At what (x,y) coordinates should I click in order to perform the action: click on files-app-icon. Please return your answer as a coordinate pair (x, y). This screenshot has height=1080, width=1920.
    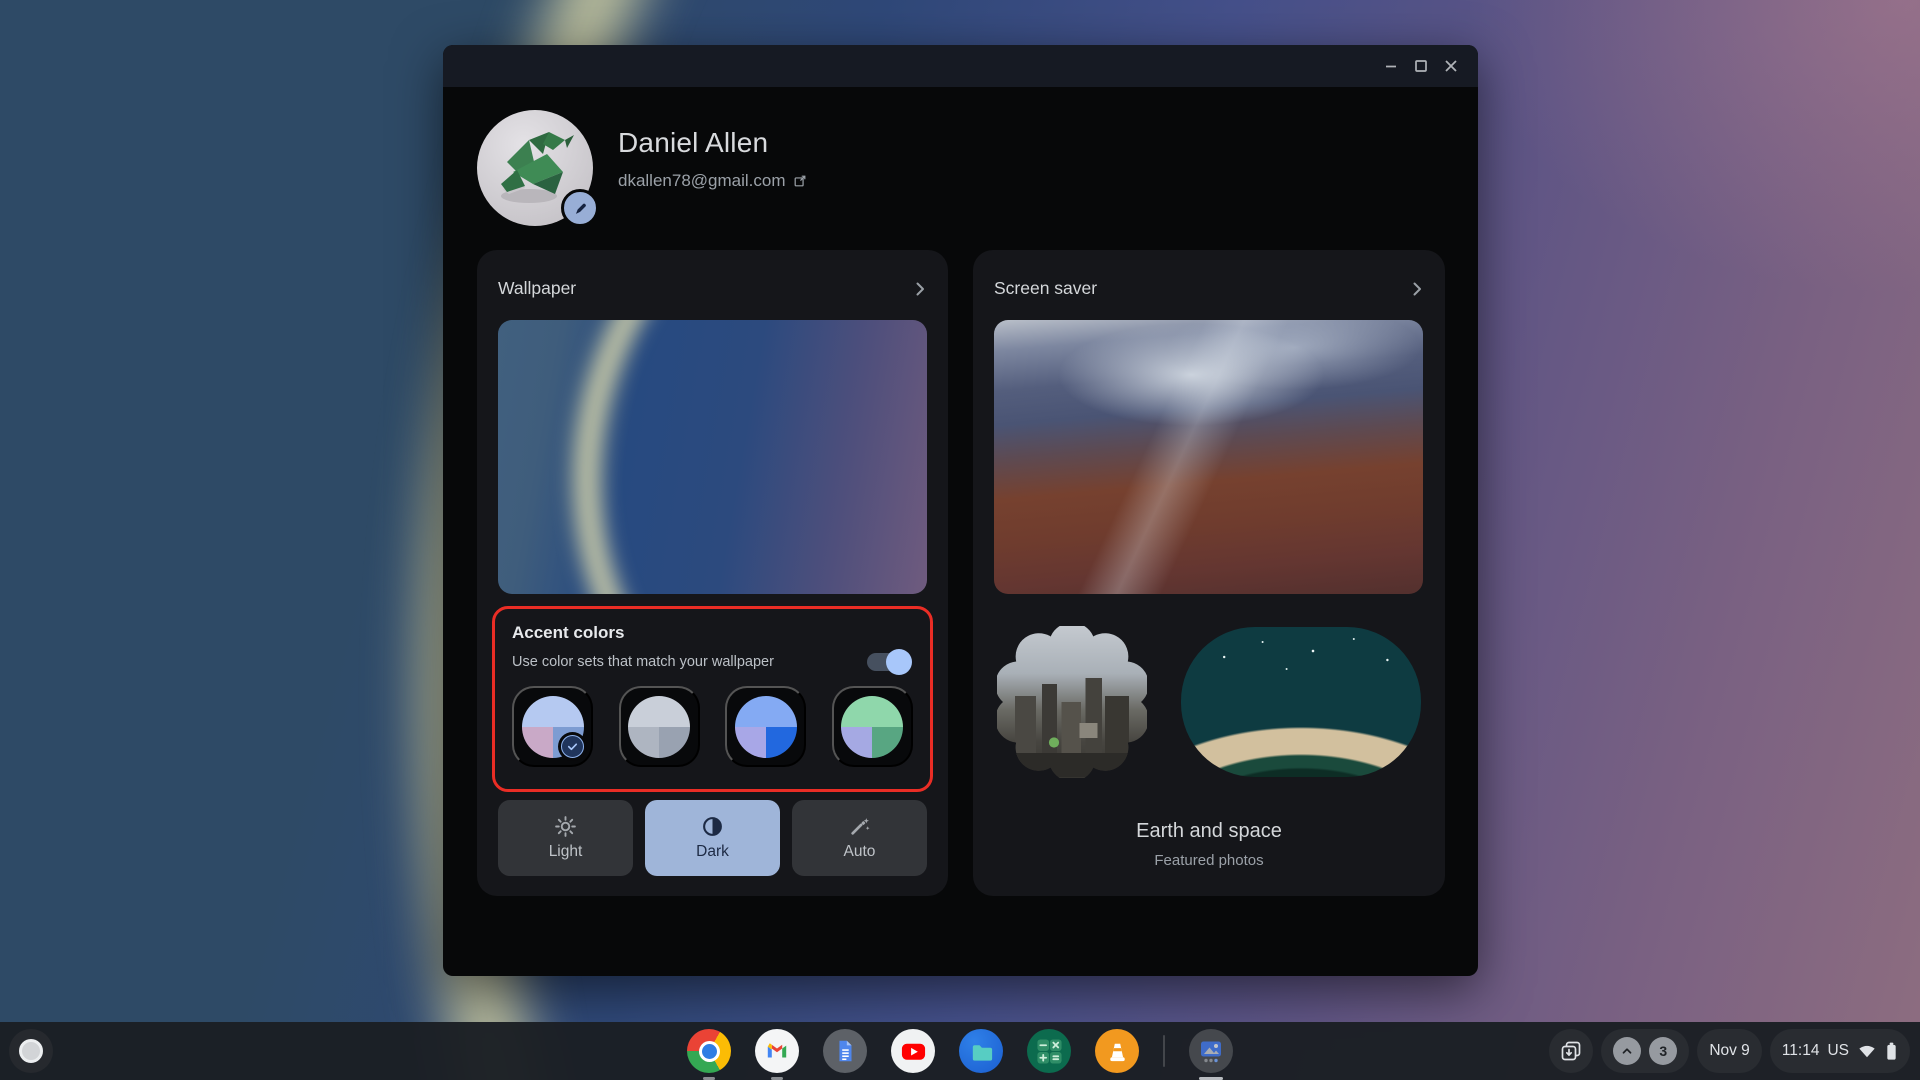
    Looking at the image, I should click on (981, 1051).